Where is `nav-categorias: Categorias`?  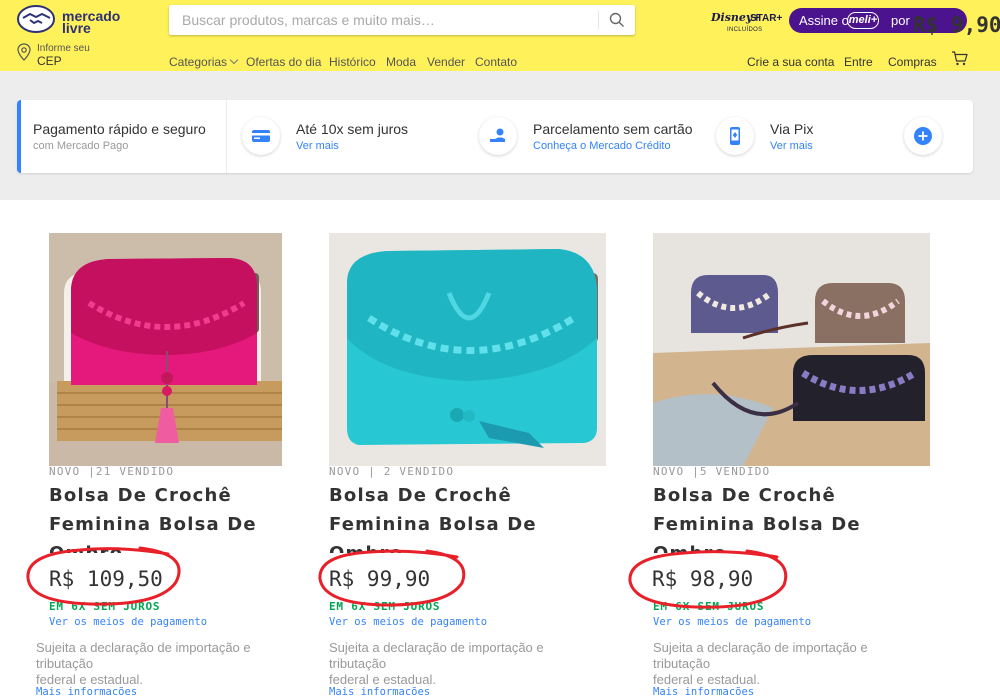 nav-categorias: Categorias is located at coordinates (204, 62).